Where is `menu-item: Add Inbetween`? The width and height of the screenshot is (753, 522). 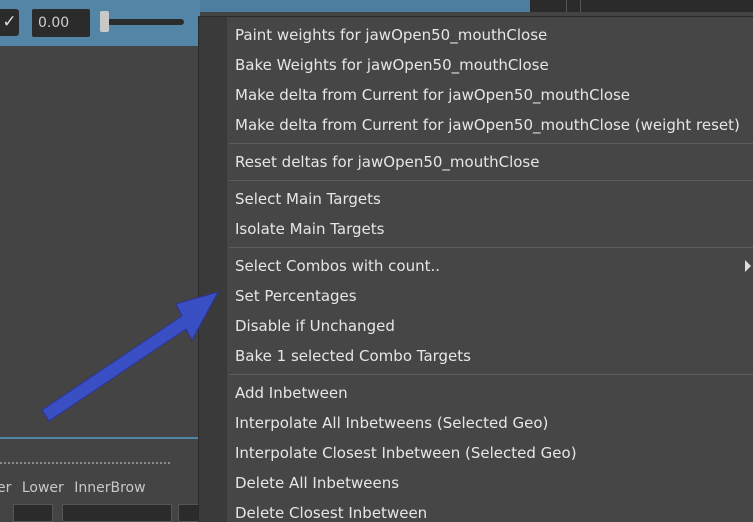 menu-item: Add Inbetween is located at coordinates (291, 393).